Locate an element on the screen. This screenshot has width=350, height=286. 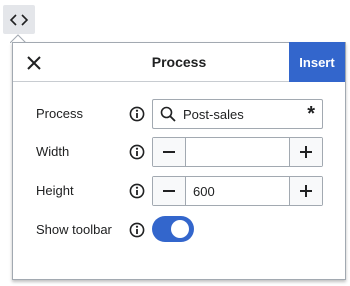
height-decrement-button is located at coordinates (169, 191).